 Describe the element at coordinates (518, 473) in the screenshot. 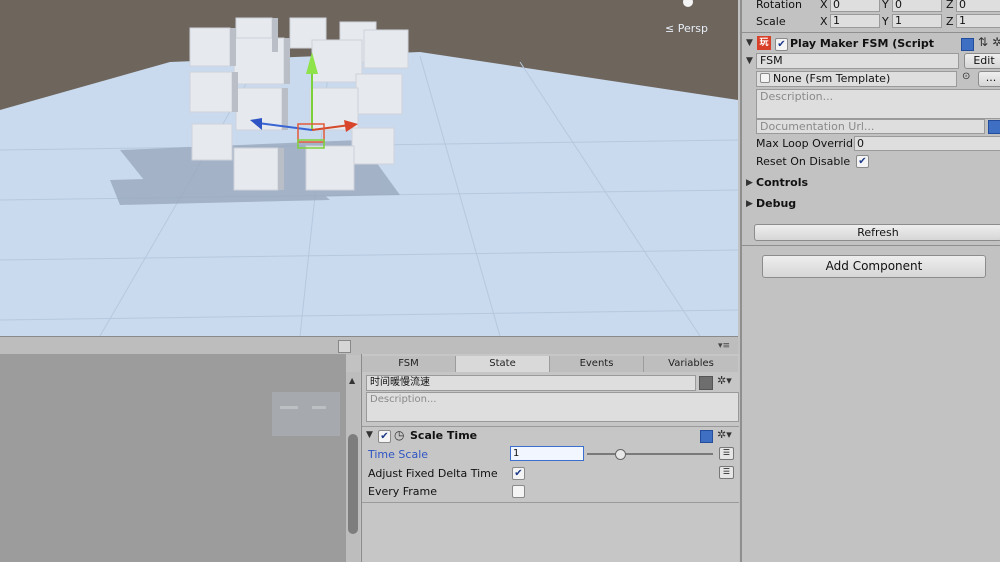

I see `adjust-fixed-delta-checkbox: ✔` at that location.